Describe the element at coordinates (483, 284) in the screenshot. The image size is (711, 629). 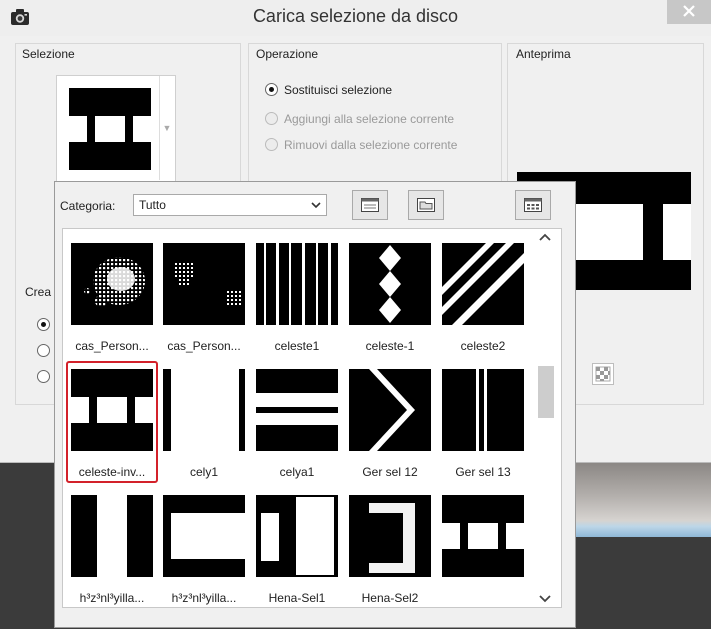
I see `thumbnail-celeste2` at that location.